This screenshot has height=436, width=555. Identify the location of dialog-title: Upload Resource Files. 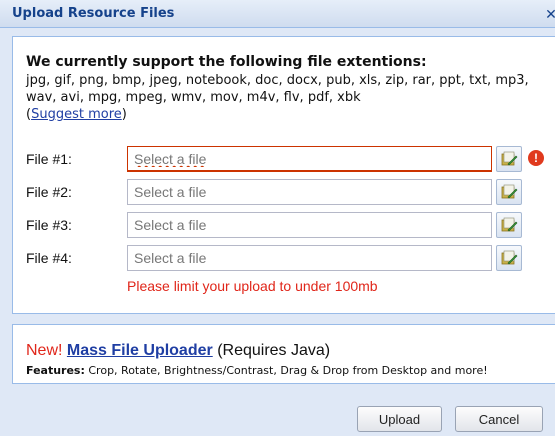
(93, 13).